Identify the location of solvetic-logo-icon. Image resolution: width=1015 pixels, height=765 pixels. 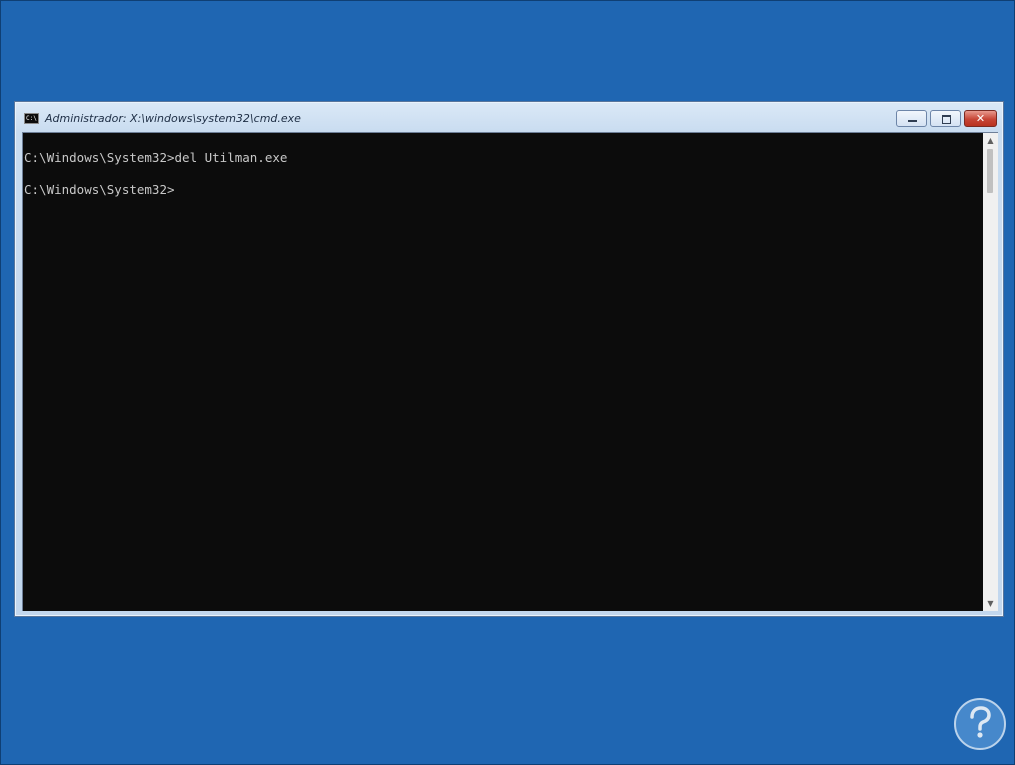
(980, 724).